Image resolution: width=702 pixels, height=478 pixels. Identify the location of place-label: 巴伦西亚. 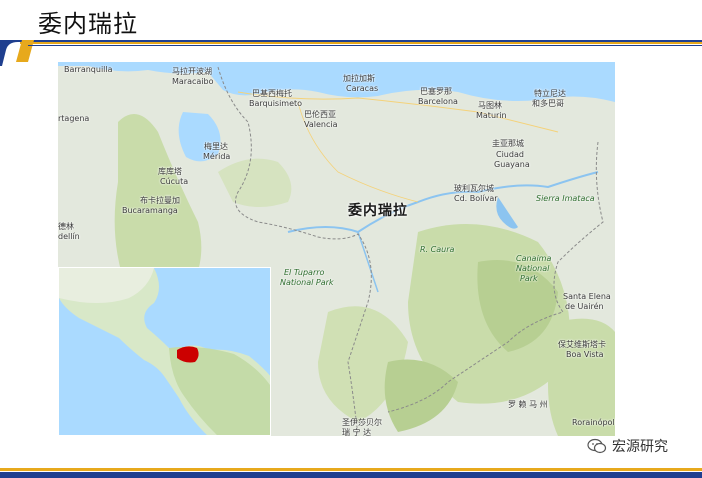
(320, 114).